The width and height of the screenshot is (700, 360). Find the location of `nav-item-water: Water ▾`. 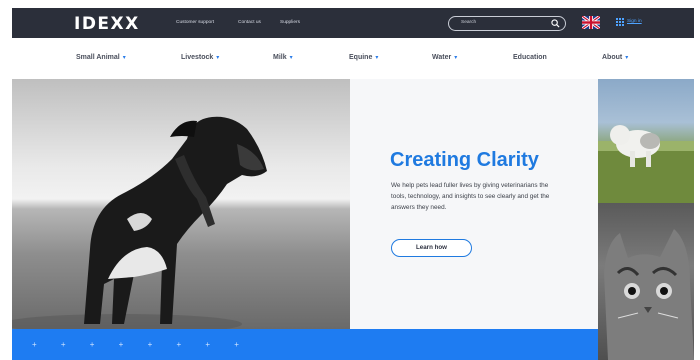

nav-item-water: Water ▾ is located at coordinates (444, 57).